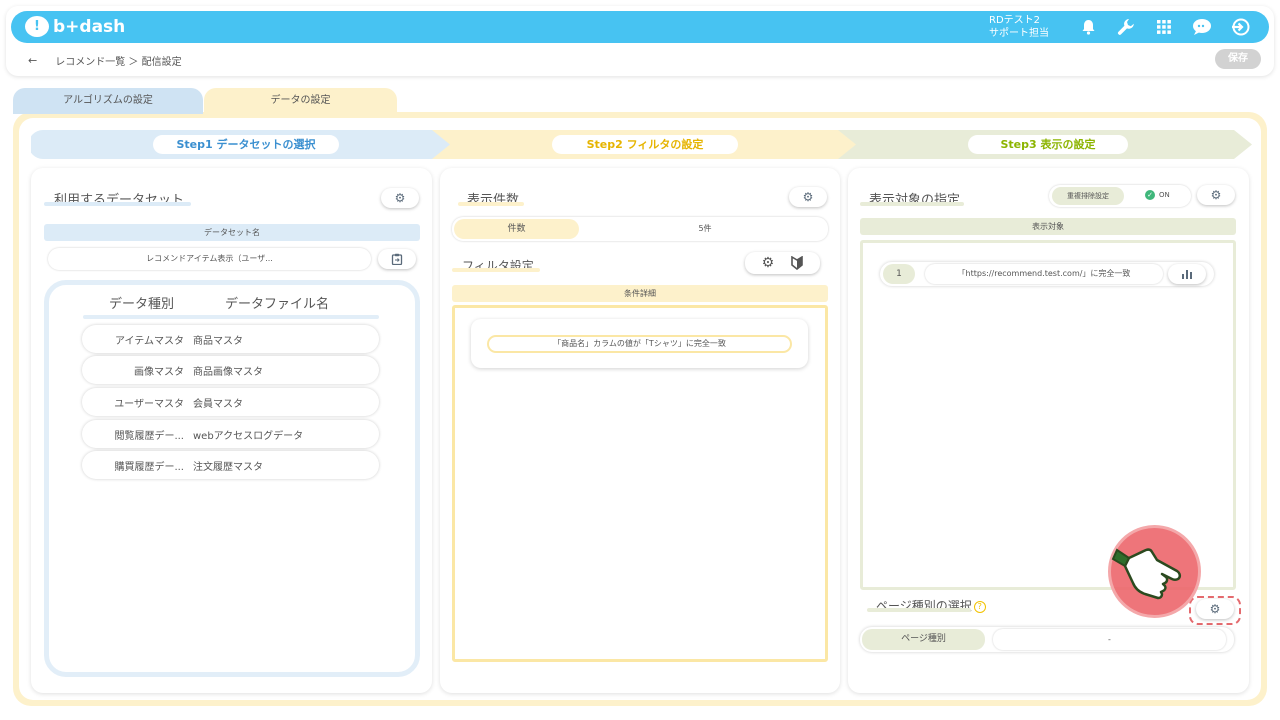  I want to click on breadcrumb: ← レコメンド一覧 ＞ 配信設定, so click(105, 60).